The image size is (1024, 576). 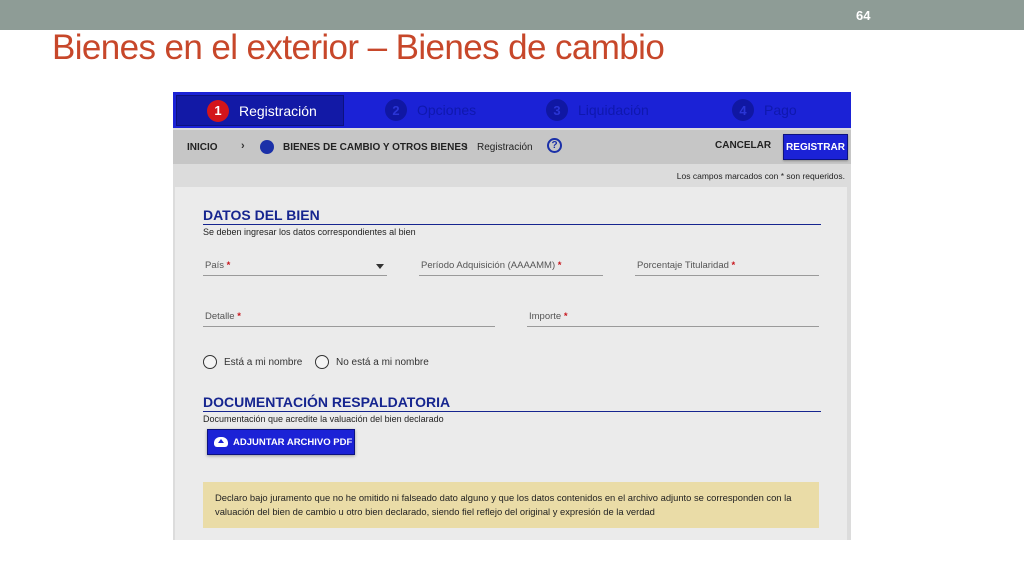 I want to click on field-label: Porcentaje Titularidad *, so click(x=686, y=265).